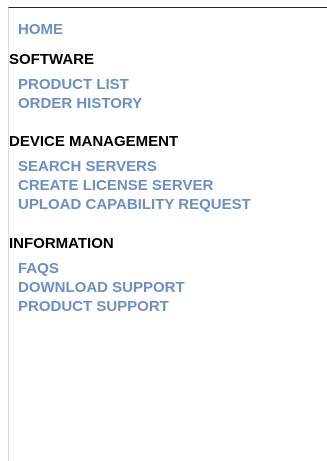 This screenshot has width=327, height=461. Describe the element at coordinates (61, 243) in the screenshot. I see `section-heading-information: INFORMATION` at that location.